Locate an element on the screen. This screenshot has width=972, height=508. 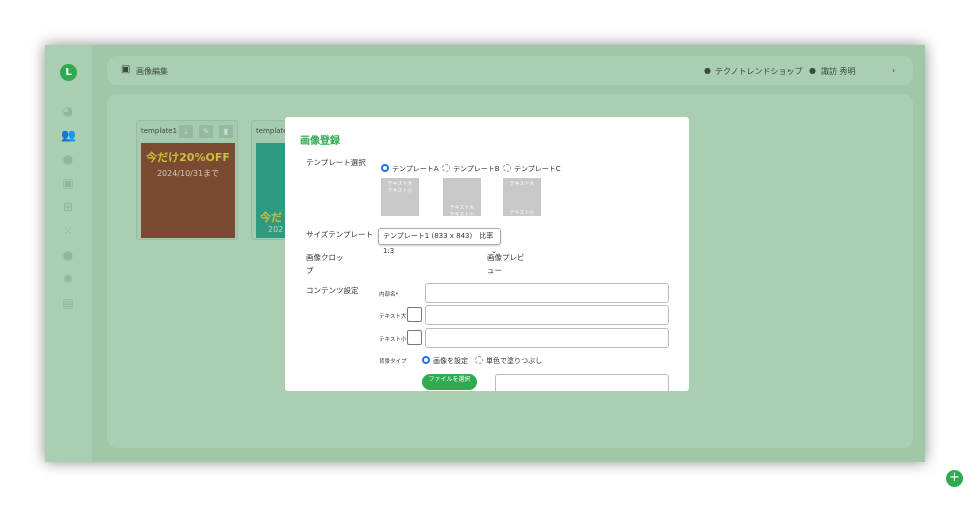
qr-icon: ⁙ is located at coordinates (68, 231).